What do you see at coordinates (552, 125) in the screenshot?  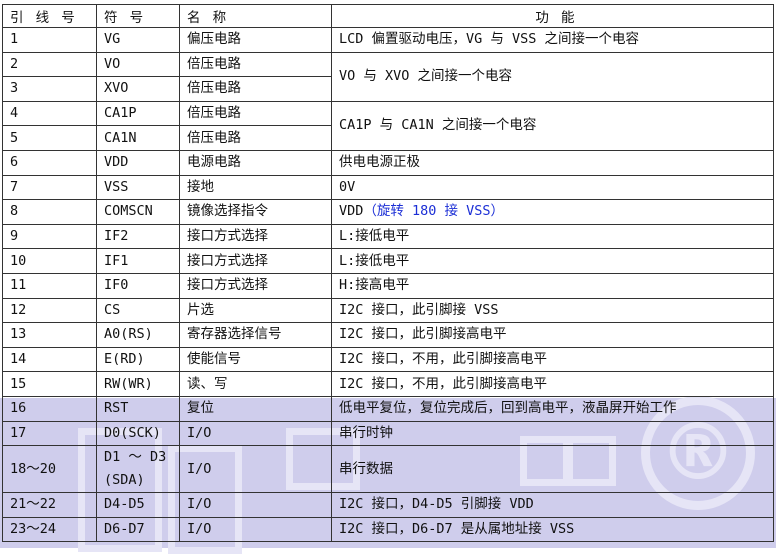 I see `function-cell: CA1P 与 CA1N 之间接一个电容` at bounding box center [552, 125].